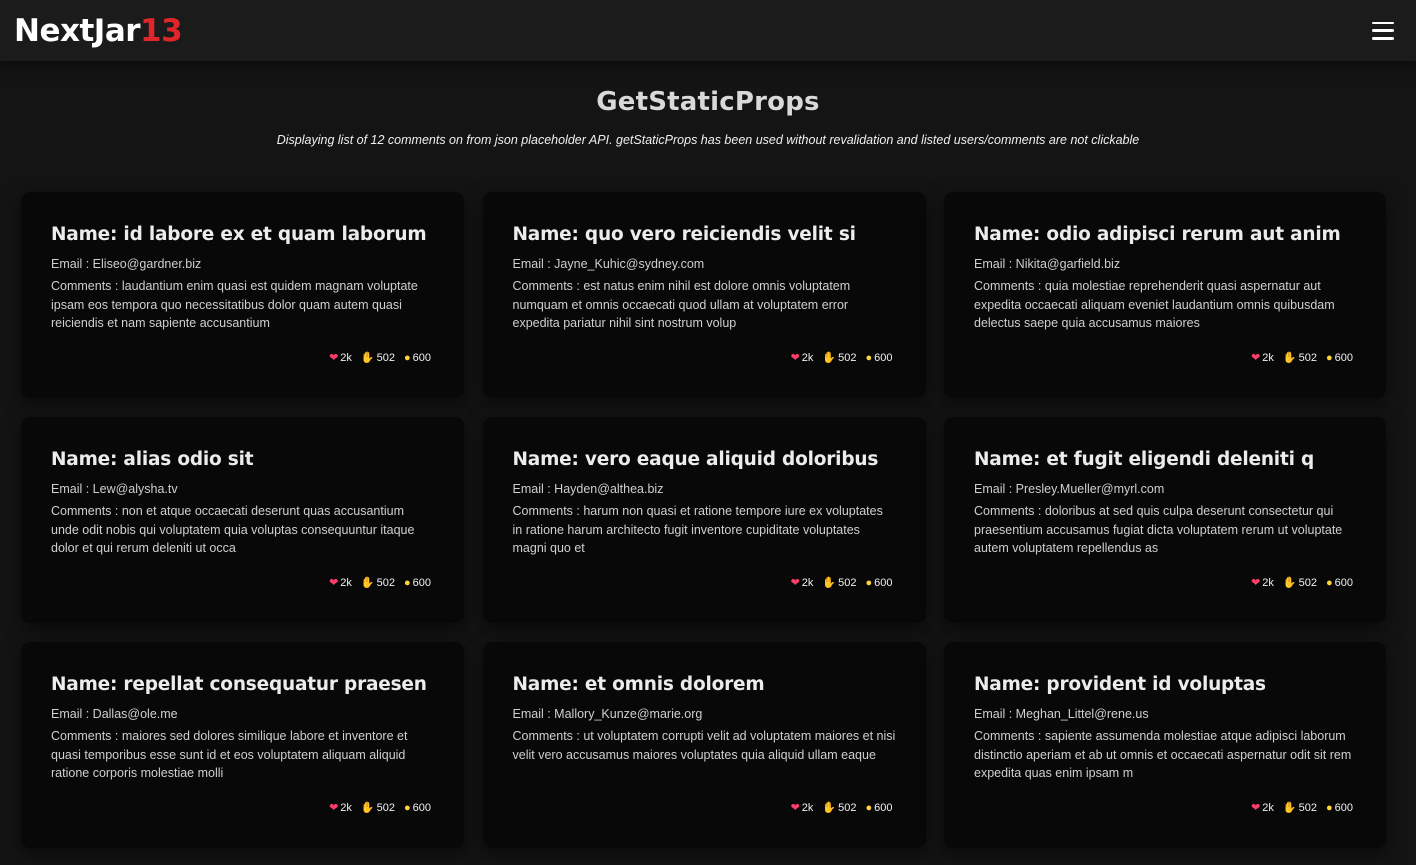 The width and height of the screenshot is (1416, 865). I want to click on card-email: Email : Meghan_Littel@rene.us, so click(1061, 714).